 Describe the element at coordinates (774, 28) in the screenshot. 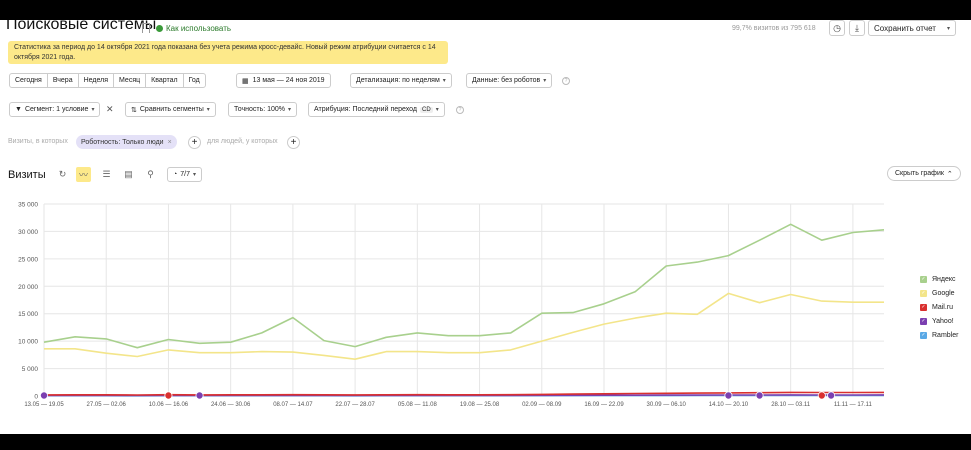

I see `visits-share-text: 99,7% визитов из 795 618` at that location.